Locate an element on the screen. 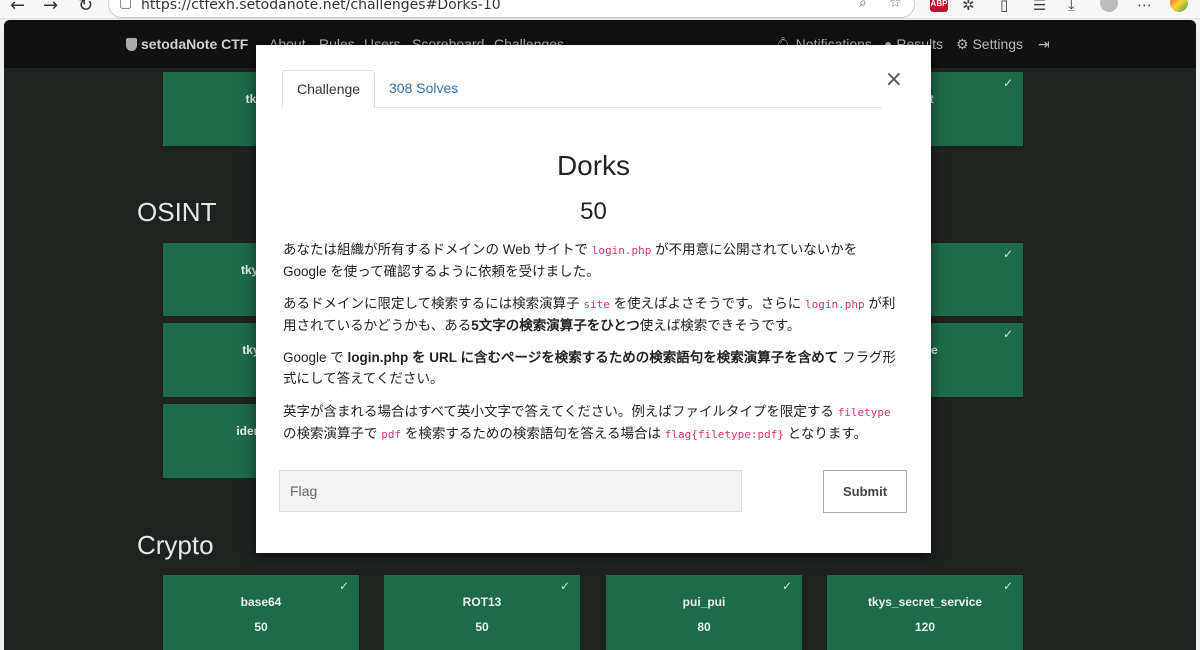 The height and width of the screenshot is (650, 1200). brand-logo: setodaNote CTF is located at coordinates (187, 44).